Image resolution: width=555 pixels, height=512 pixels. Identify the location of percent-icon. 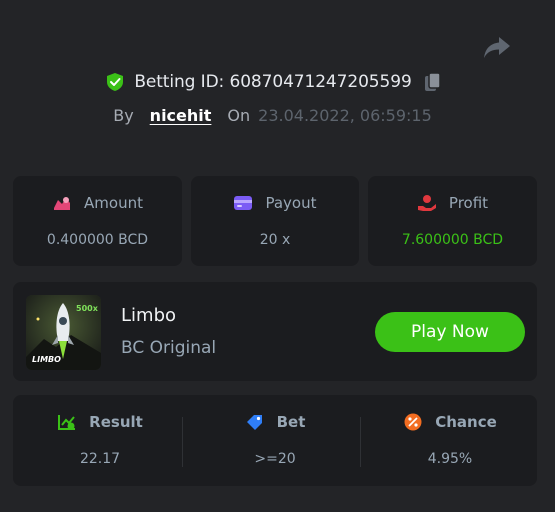
(413, 422).